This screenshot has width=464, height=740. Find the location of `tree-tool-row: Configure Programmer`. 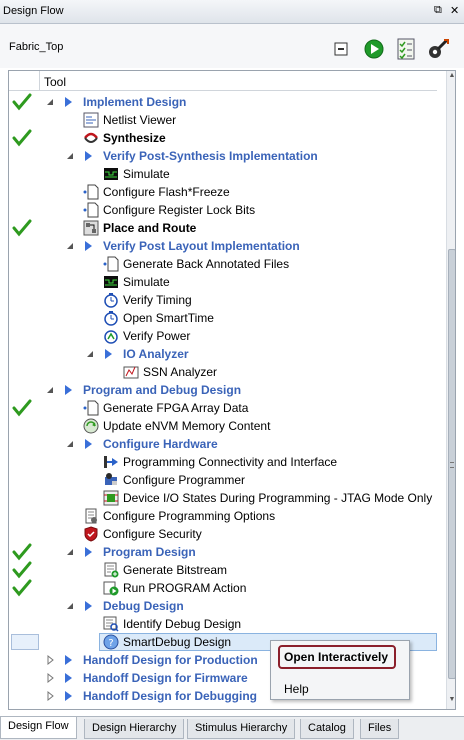

tree-tool-row: Configure Programmer is located at coordinates (223, 480).